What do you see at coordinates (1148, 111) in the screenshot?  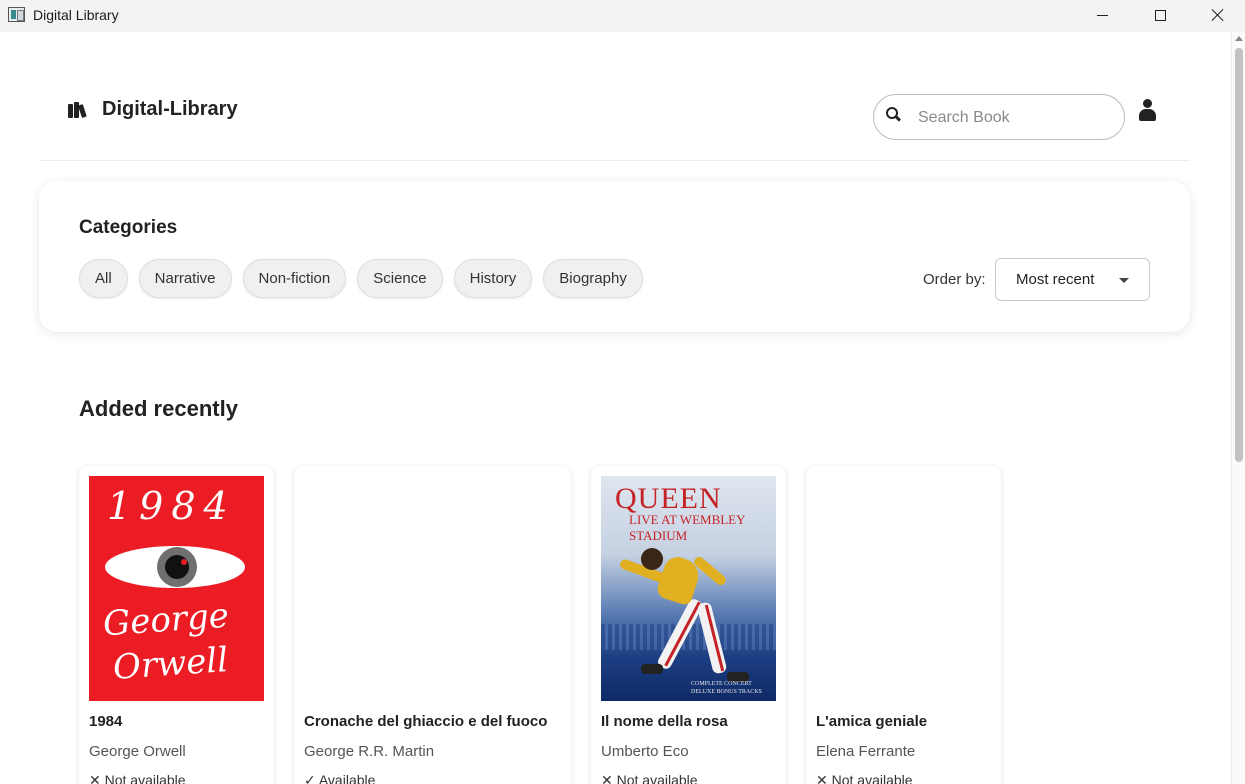 I see `user-icon` at bounding box center [1148, 111].